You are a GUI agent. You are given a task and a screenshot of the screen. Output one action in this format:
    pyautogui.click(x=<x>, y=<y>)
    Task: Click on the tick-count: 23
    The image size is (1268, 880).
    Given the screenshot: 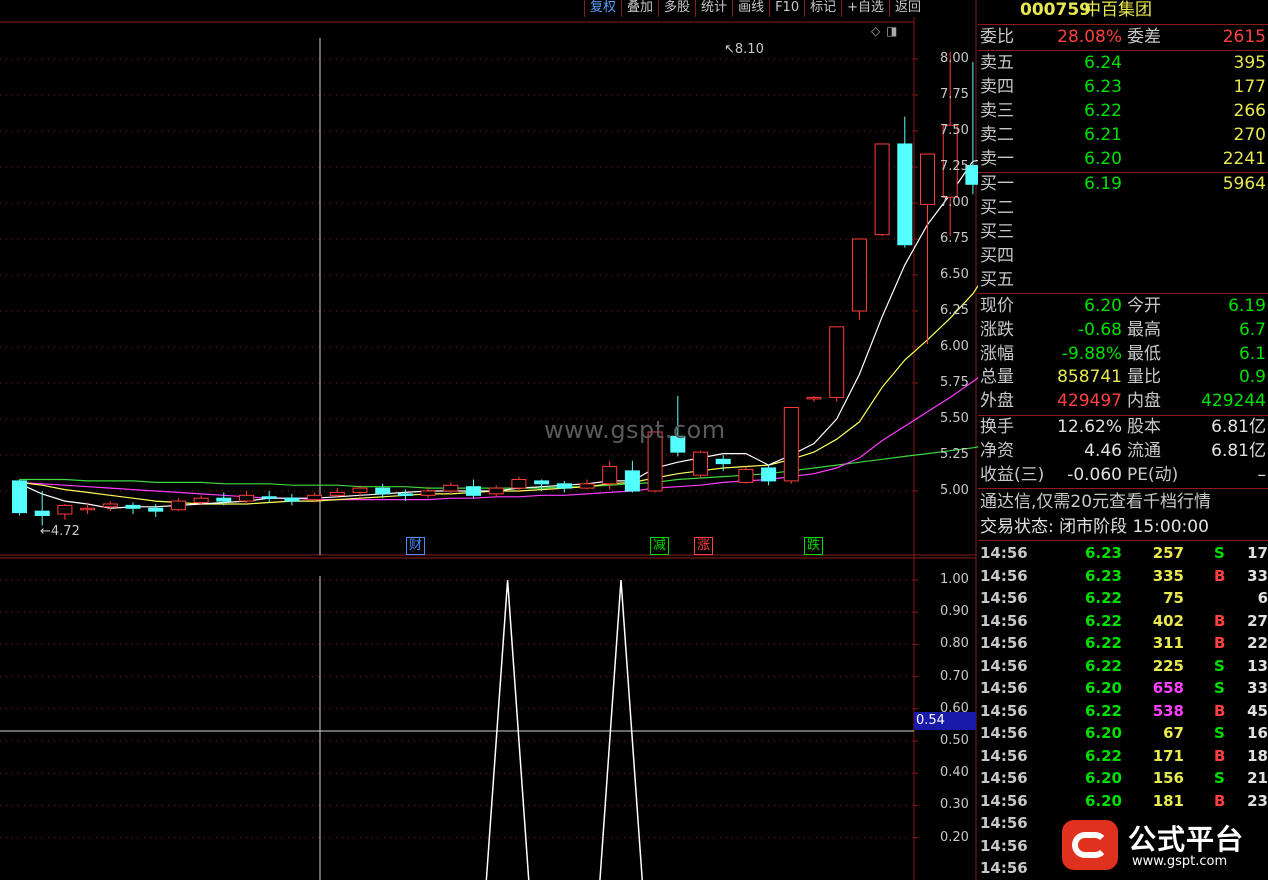 What is the action you would take?
    pyautogui.click(x=1257, y=800)
    